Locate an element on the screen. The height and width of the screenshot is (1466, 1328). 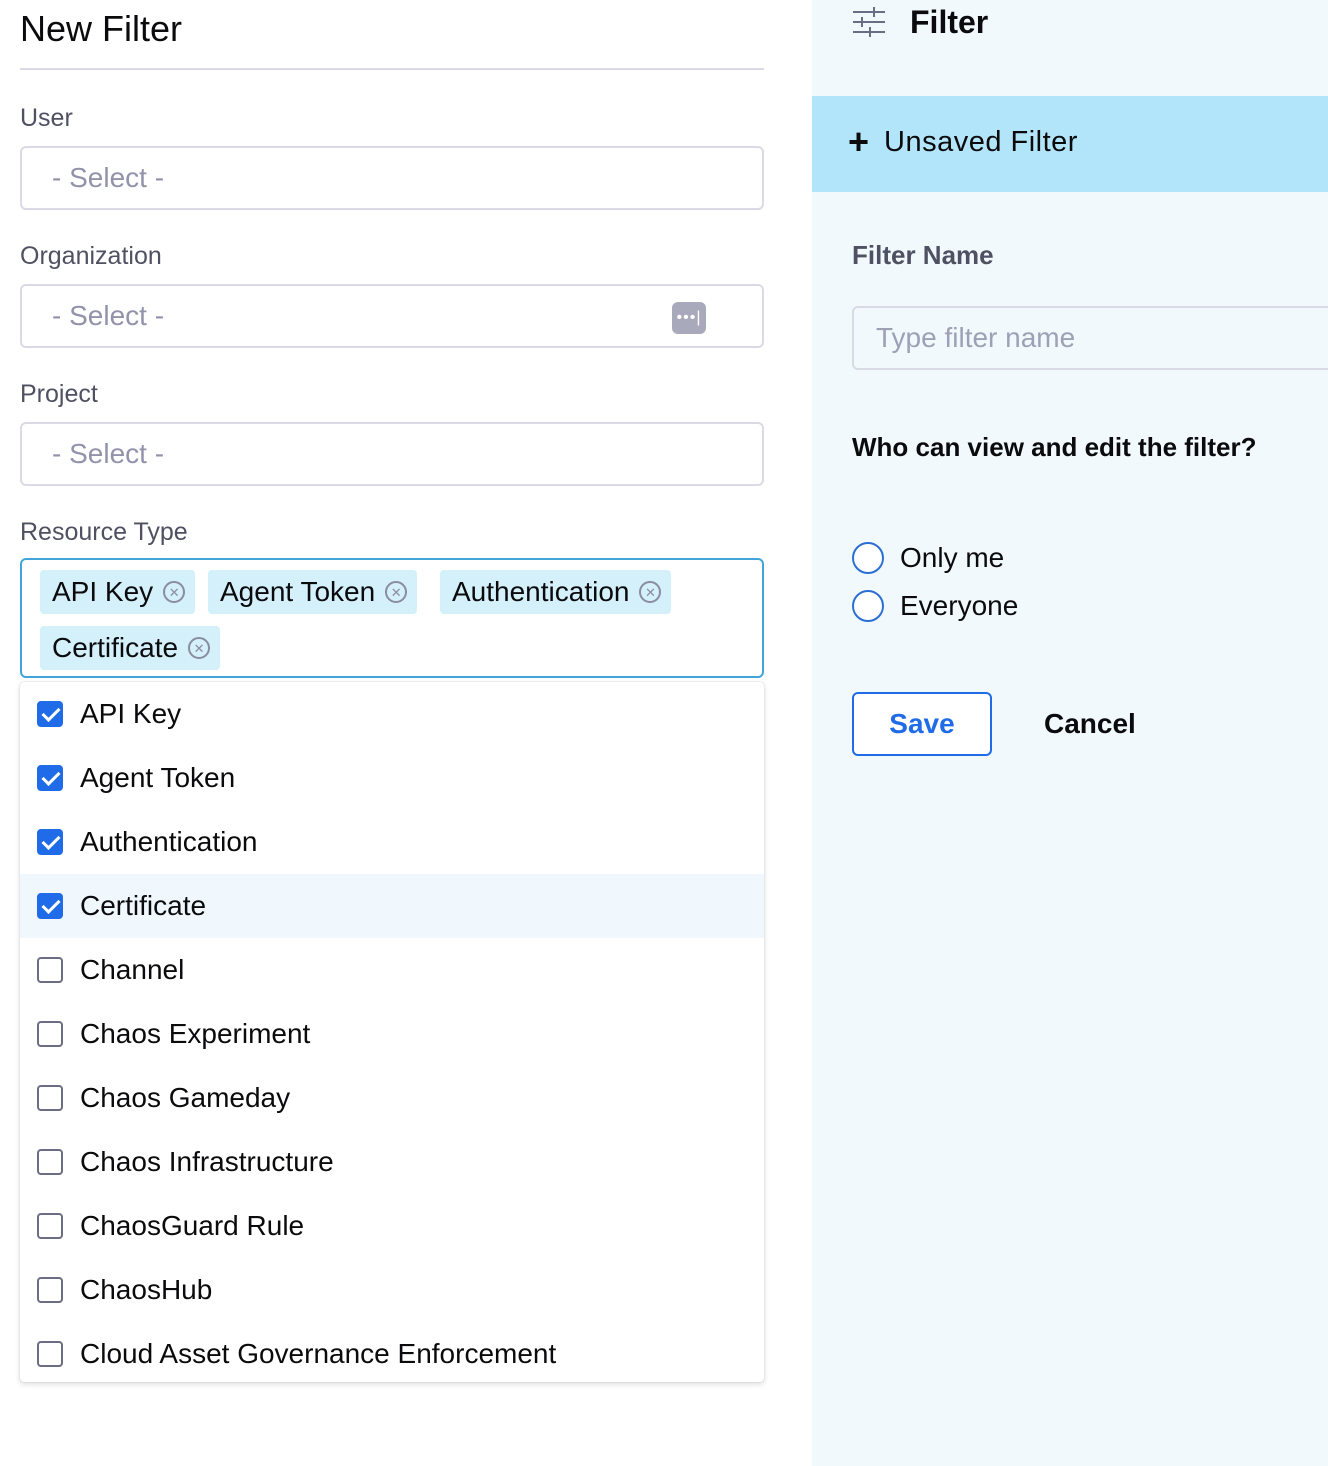
chip-label: Certificate is located at coordinates (115, 647).